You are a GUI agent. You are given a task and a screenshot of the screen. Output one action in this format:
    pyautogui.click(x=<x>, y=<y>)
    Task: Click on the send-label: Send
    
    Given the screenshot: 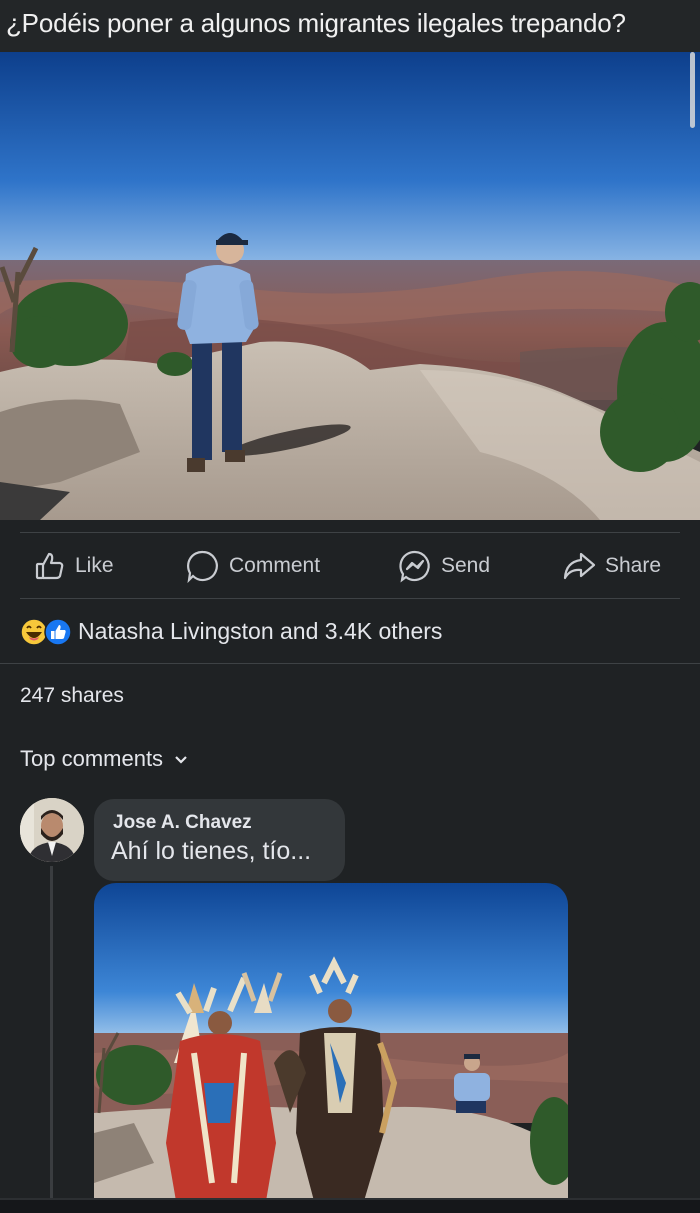 What is the action you would take?
    pyautogui.click(x=466, y=565)
    